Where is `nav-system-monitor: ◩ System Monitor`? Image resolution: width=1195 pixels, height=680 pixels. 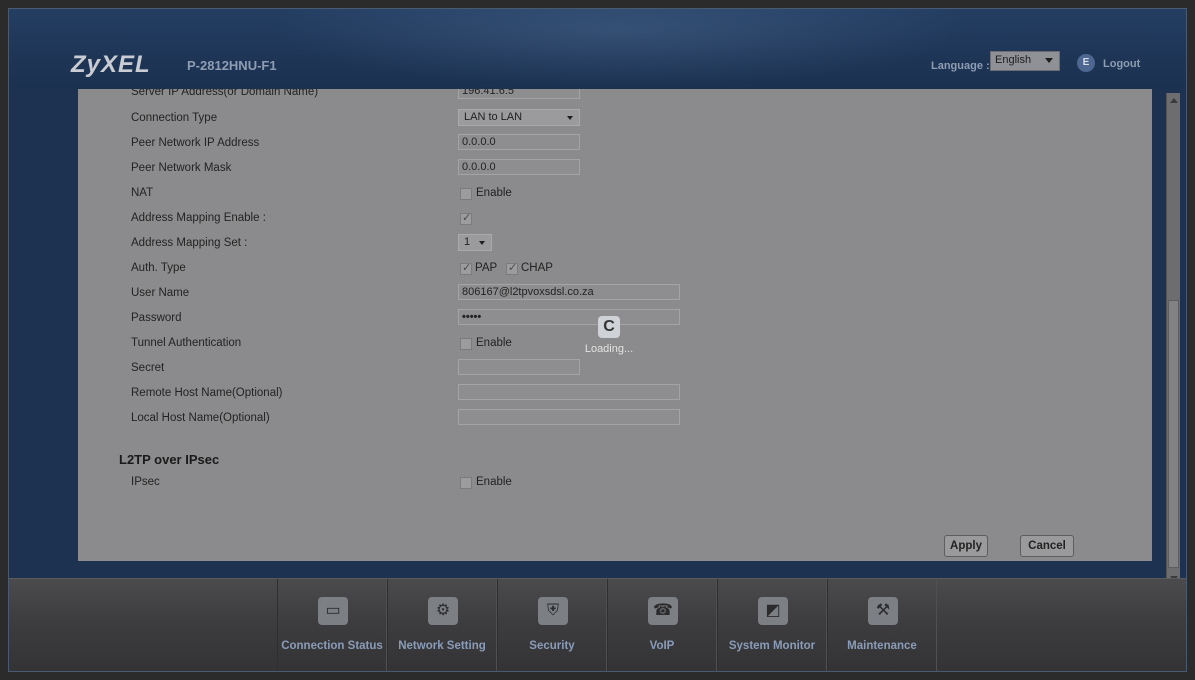 nav-system-monitor: ◩ System Monitor is located at coordinates (772, 625).